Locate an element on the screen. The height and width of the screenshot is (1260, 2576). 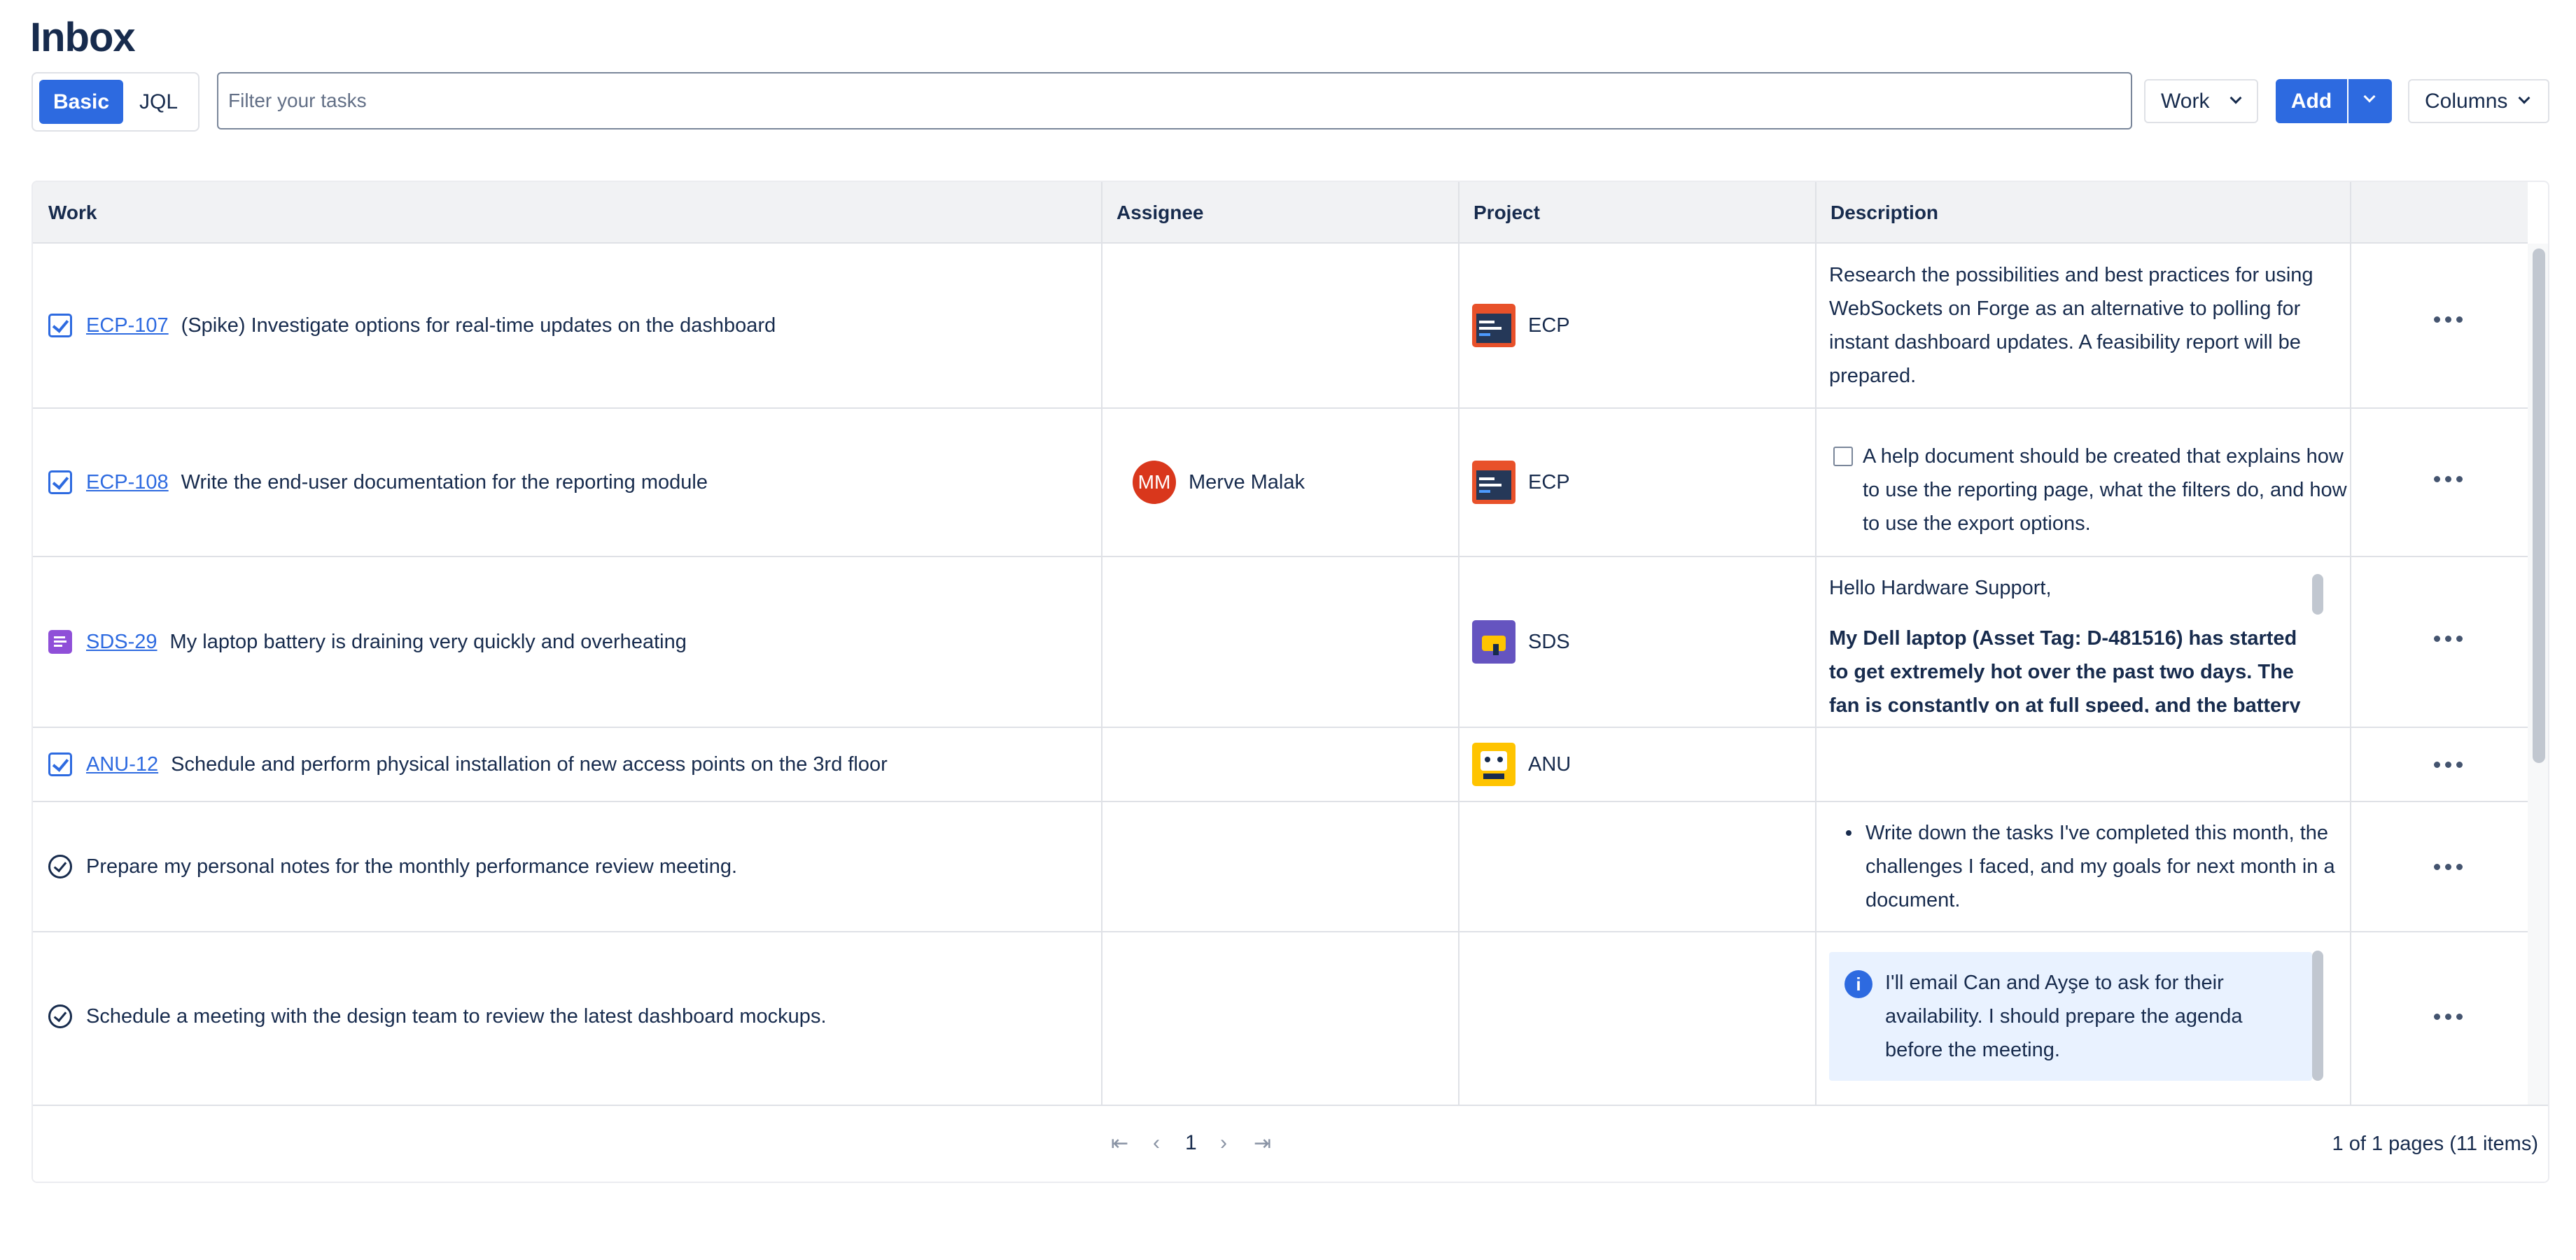
previous-page-icon: ‹ is located at coordinates (1156, 1143).